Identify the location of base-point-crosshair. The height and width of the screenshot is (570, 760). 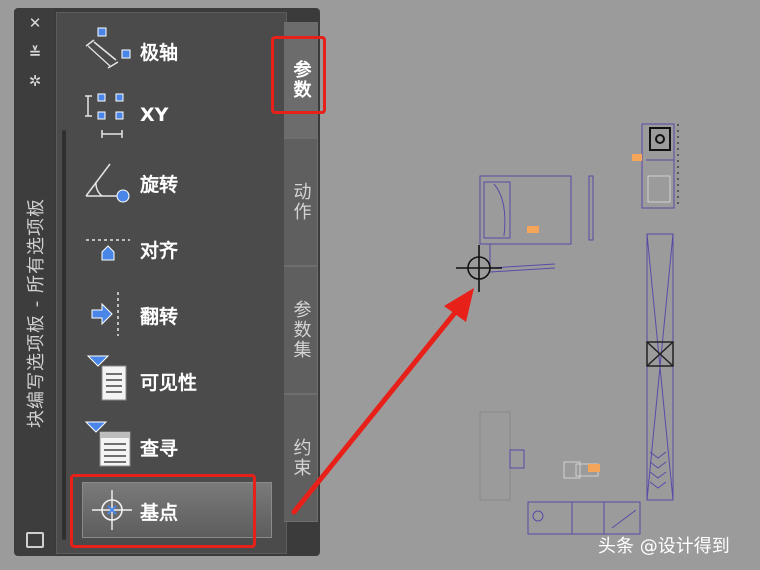
(479, 268).